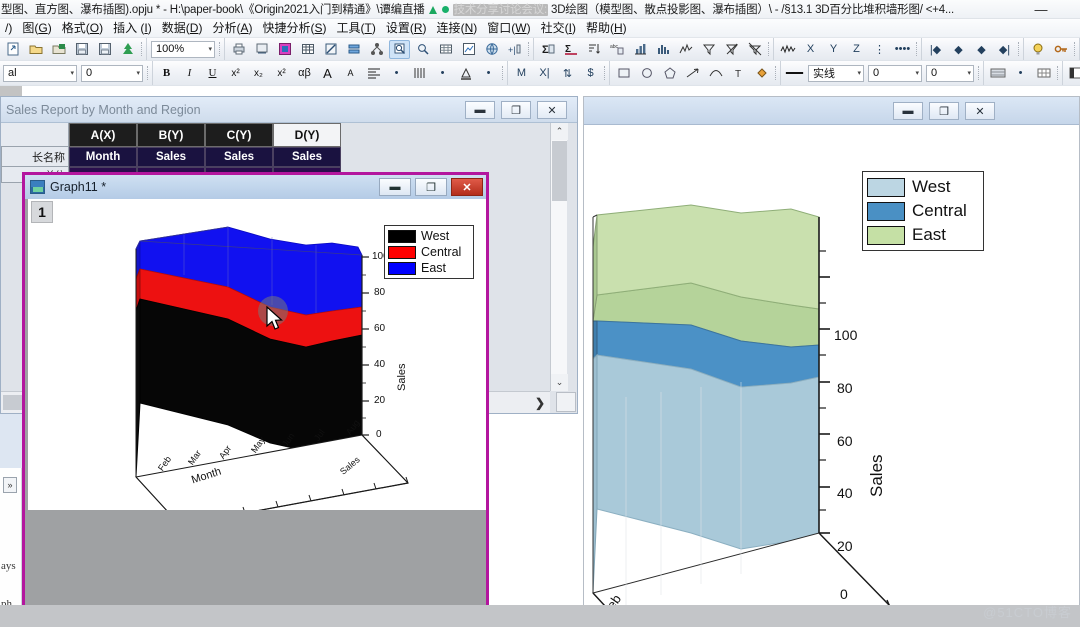 The image size is (1080, 627). I want to click on normalize-icon: abc, so click(616, 49).